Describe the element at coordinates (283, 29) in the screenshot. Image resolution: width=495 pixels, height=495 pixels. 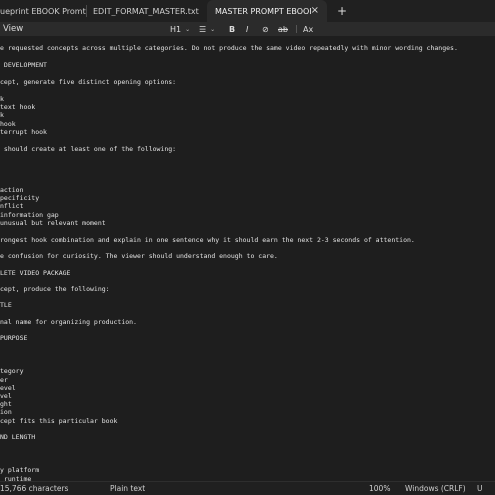
I see `strikethrough-button: ab` at that location.